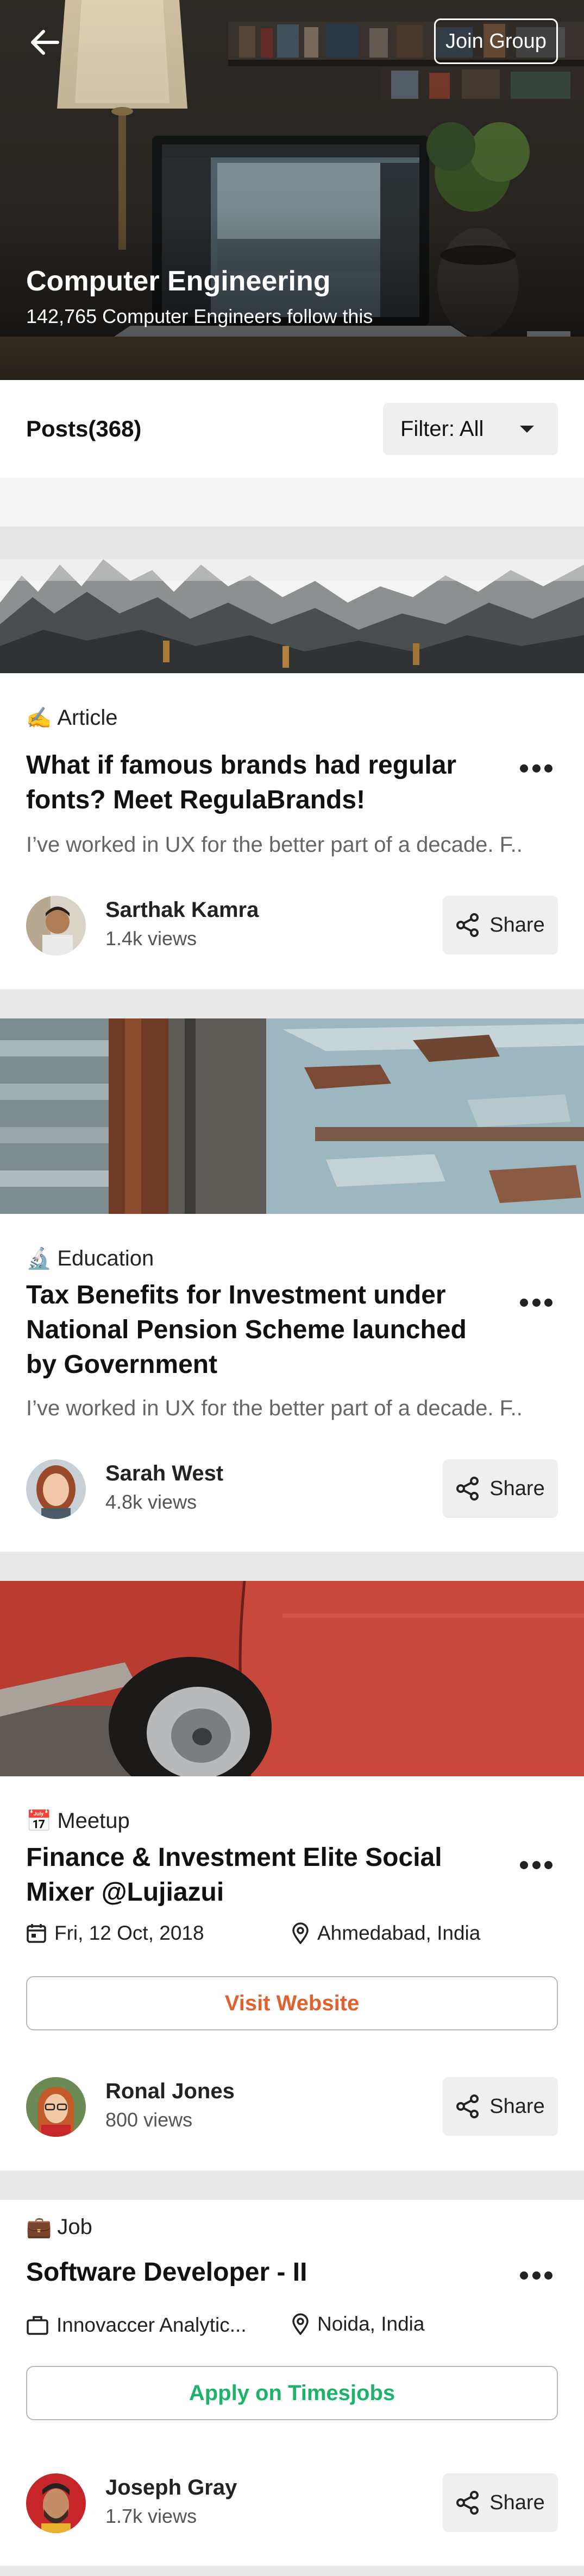 The image size is (584, 2576). What do you see at coordinates (84, 428) in the screenshot?
I see `posts-count-title: Posts(368)` at bounding box center [84, 428].